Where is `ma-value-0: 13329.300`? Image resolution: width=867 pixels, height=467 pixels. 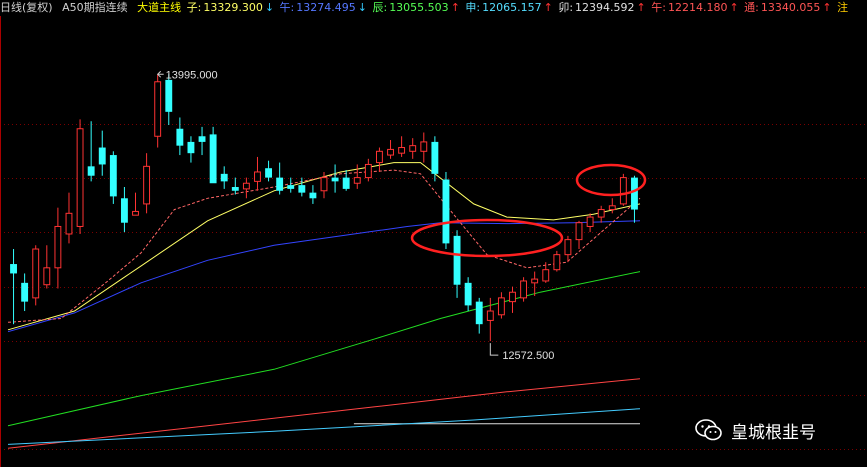 ma-value-0: 13329.300 is located at coordinates (233, 7).